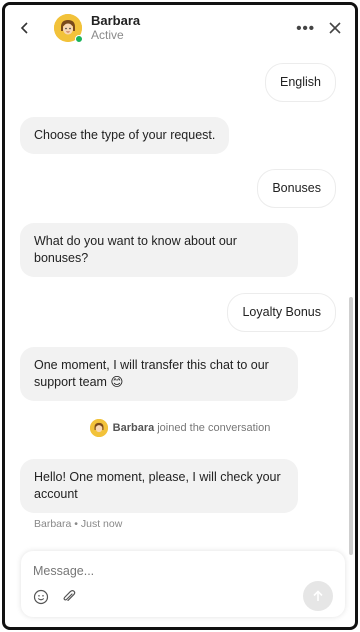 This screenshot has width=360, height=632. What do you see at coordinates (214, 428) in the screenshot?
I see `join-notice-text: joined the conversation` at bounding box center [214, 428].